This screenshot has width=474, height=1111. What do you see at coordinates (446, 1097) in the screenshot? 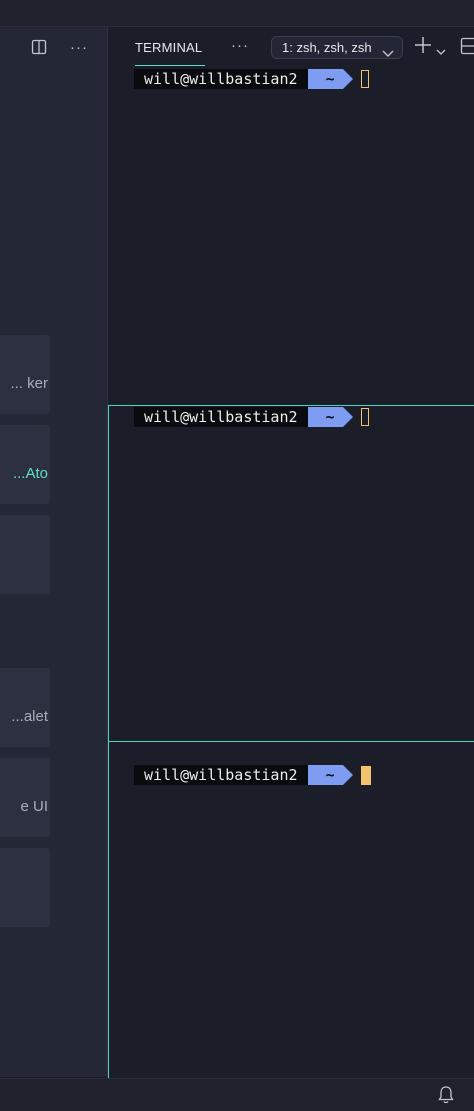
I see `bell-icon` at bounding box center [446, 1097].